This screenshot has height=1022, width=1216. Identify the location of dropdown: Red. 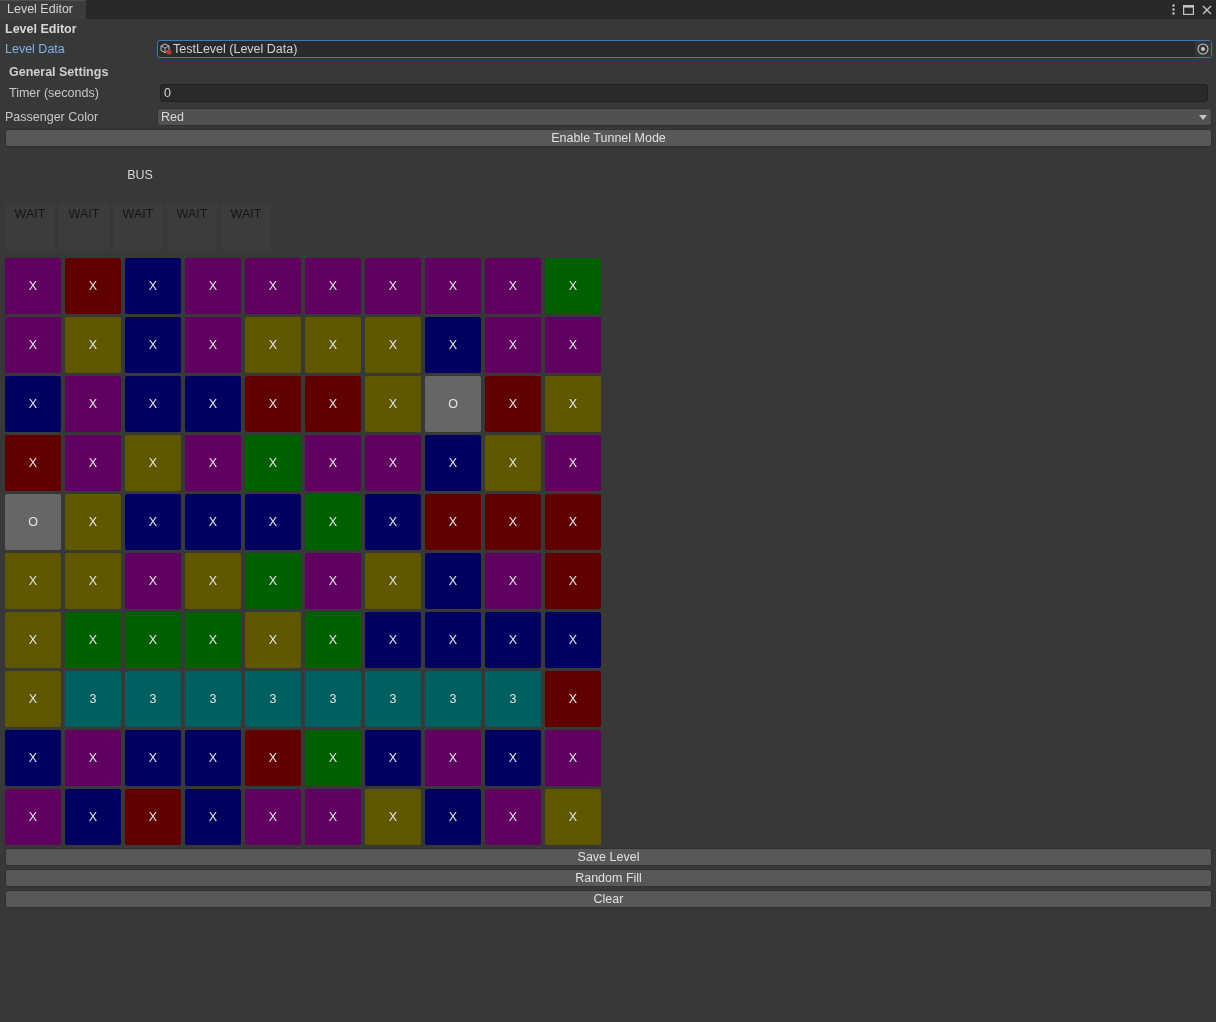
(684, 117).